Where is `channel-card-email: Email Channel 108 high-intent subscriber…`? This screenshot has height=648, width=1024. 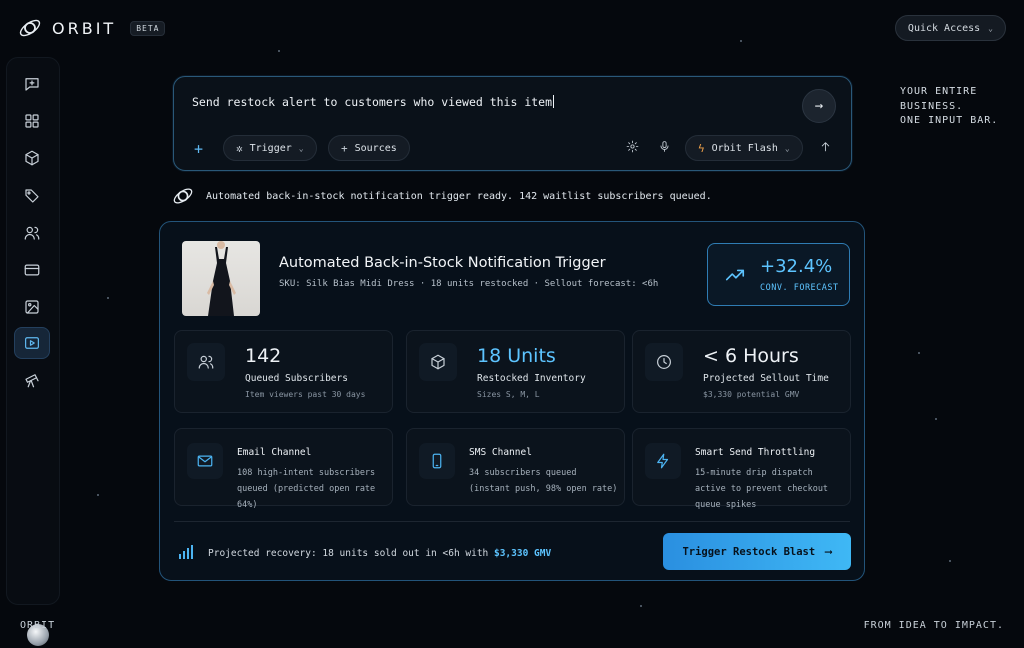 channel-card-email: Email Channel 108 high-intent subscriber… is located at coordinates (283, 469).